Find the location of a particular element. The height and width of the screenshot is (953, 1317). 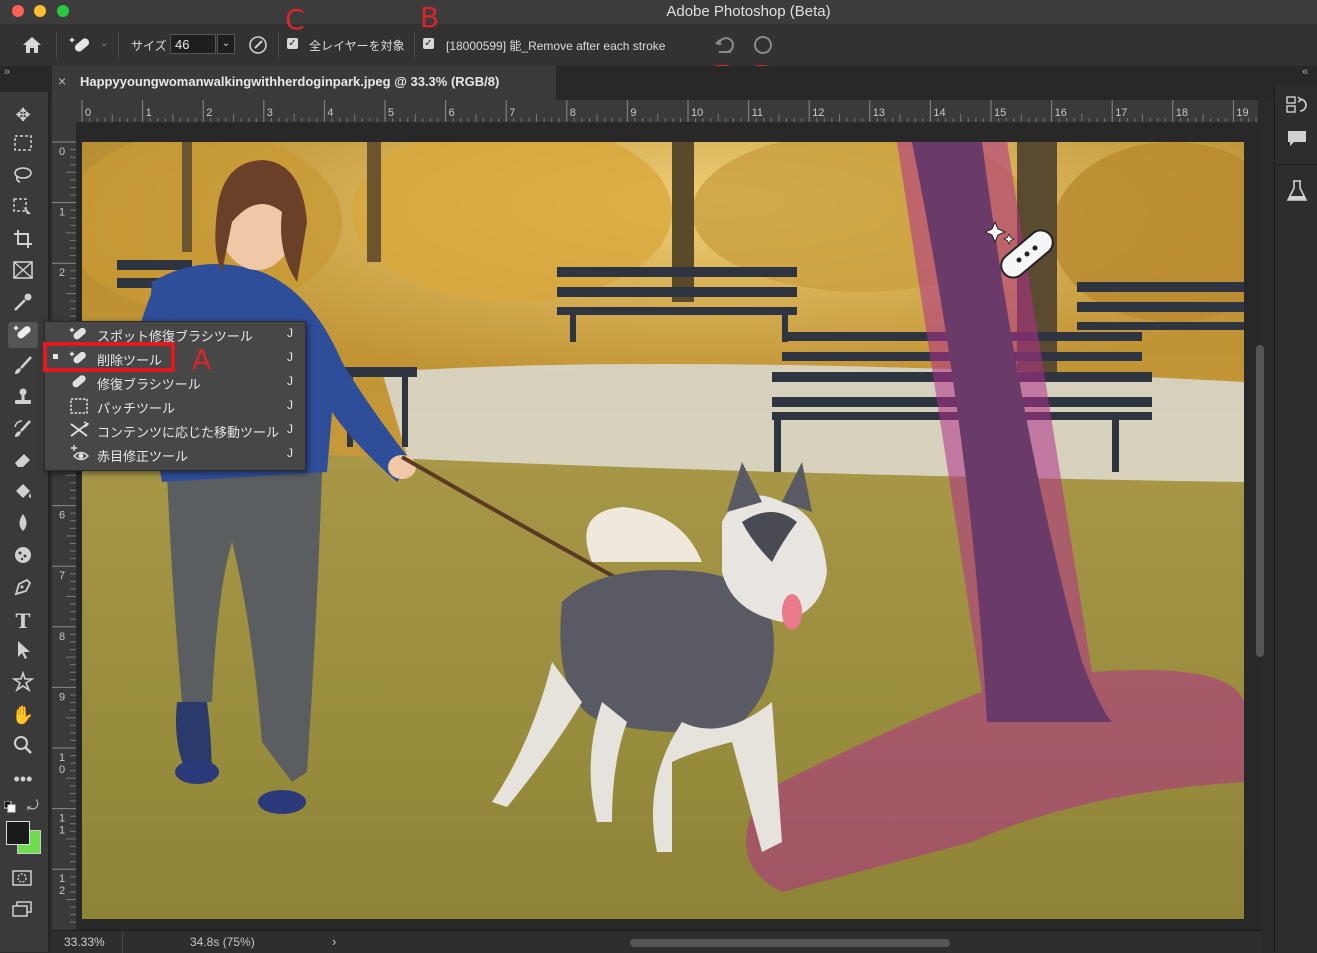

flyout-item-patch: パッチツール J is located at coordinates (175, 406).